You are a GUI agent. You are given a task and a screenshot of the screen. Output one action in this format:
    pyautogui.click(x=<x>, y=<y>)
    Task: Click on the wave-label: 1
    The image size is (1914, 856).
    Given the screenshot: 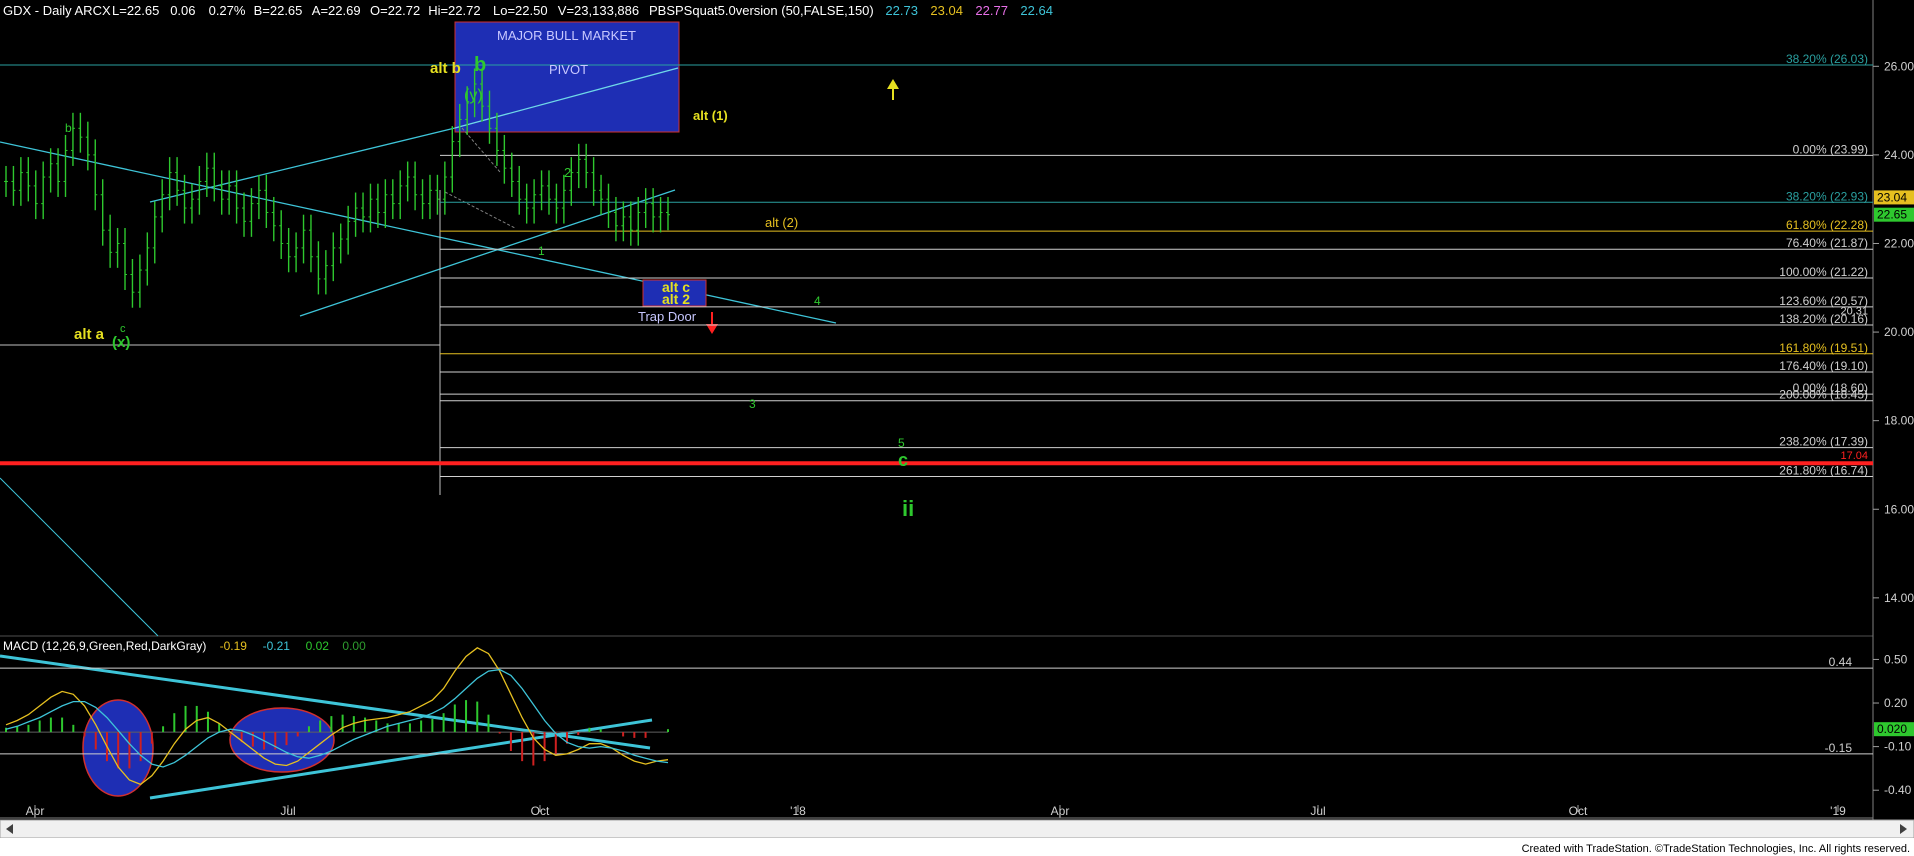 What is the action you would take?
    pyautogui.click(x=541, y=251)
    